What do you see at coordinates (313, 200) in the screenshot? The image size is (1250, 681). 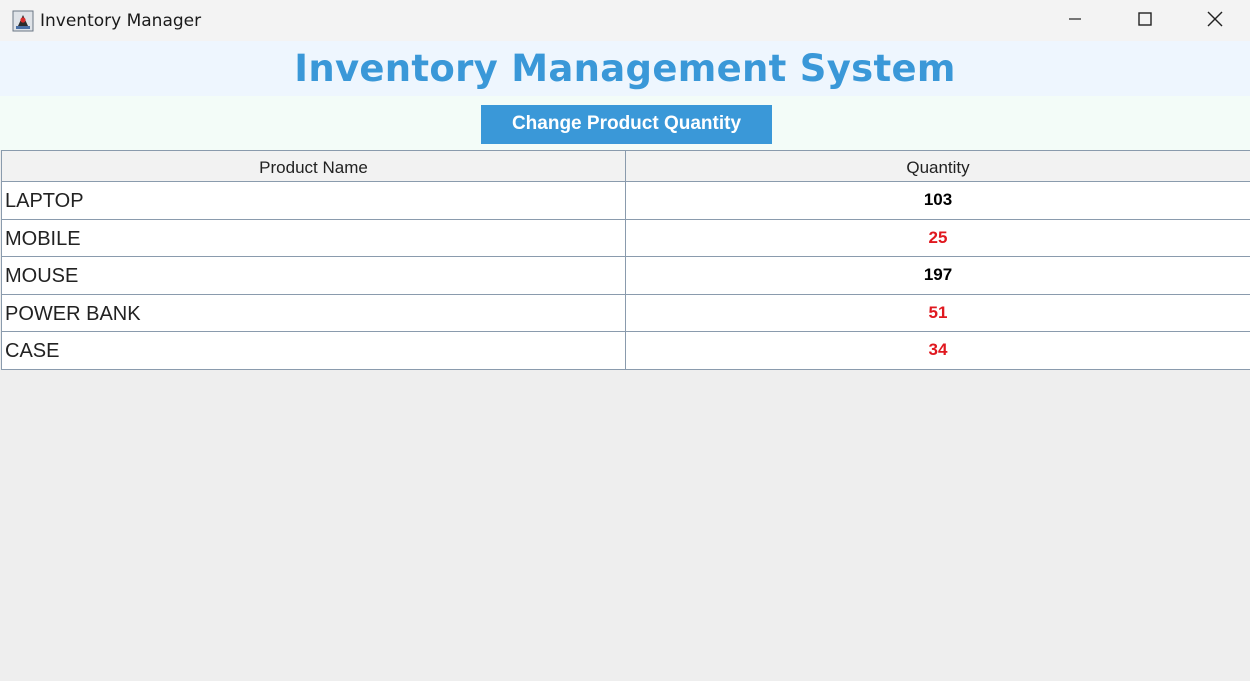 I see `product-name-cell: LAPTOP` at bounding box center [313, 200].